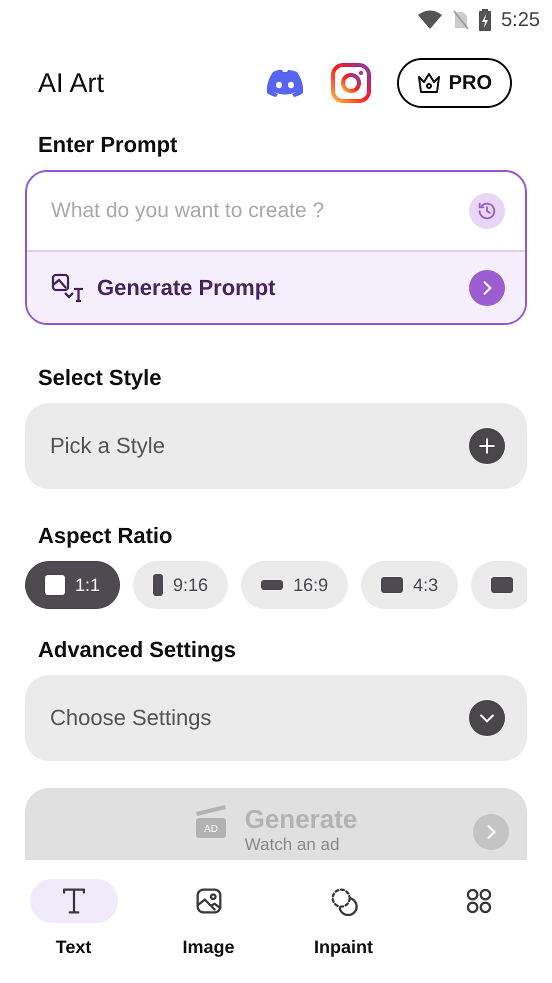 This screenshot has height=983, width=552. I want to click on app-title: AI Art, so click(72, 83).